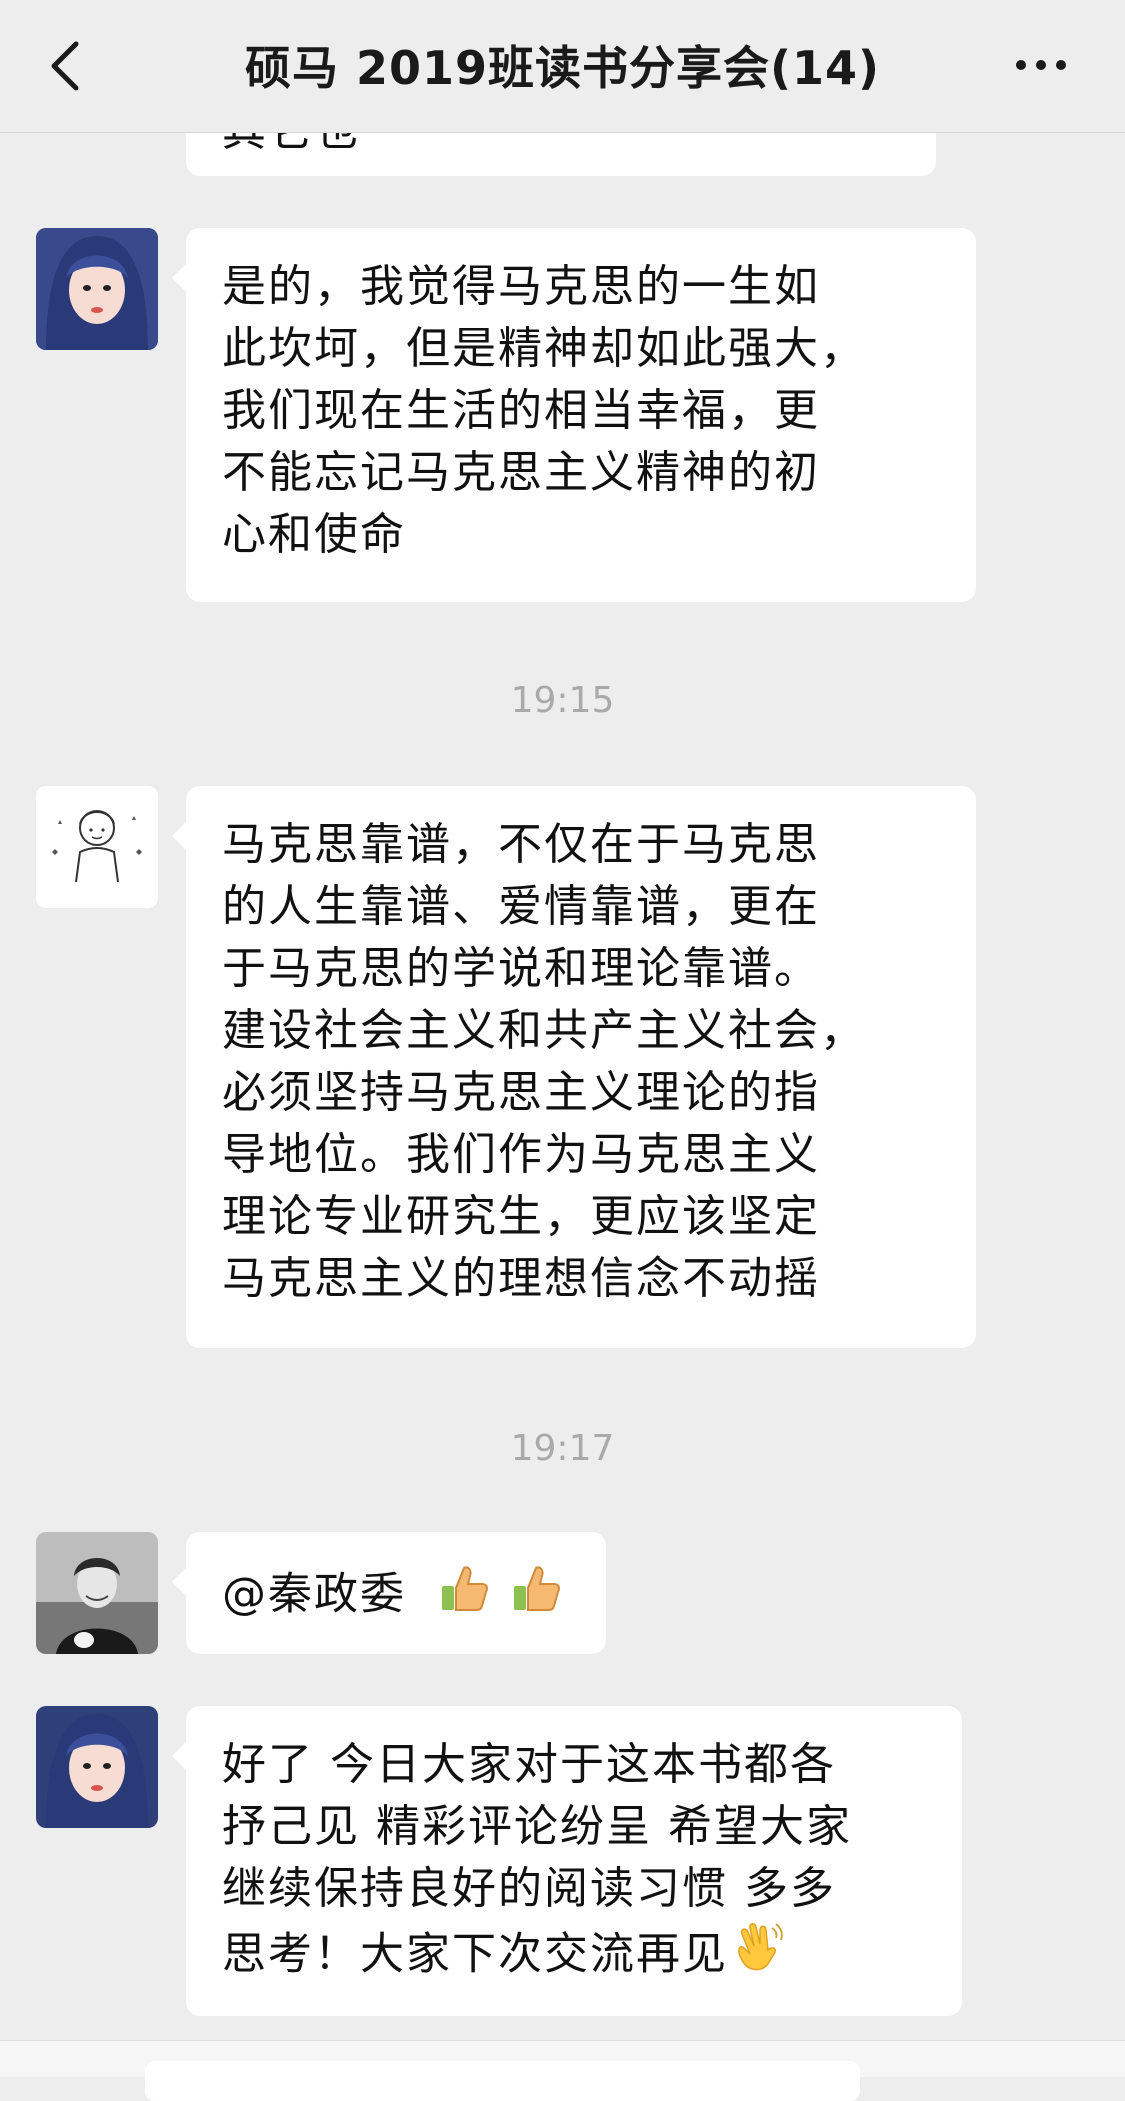 The image size is (1125, 2101). I want to click on input-bar, so click(562, 2070).